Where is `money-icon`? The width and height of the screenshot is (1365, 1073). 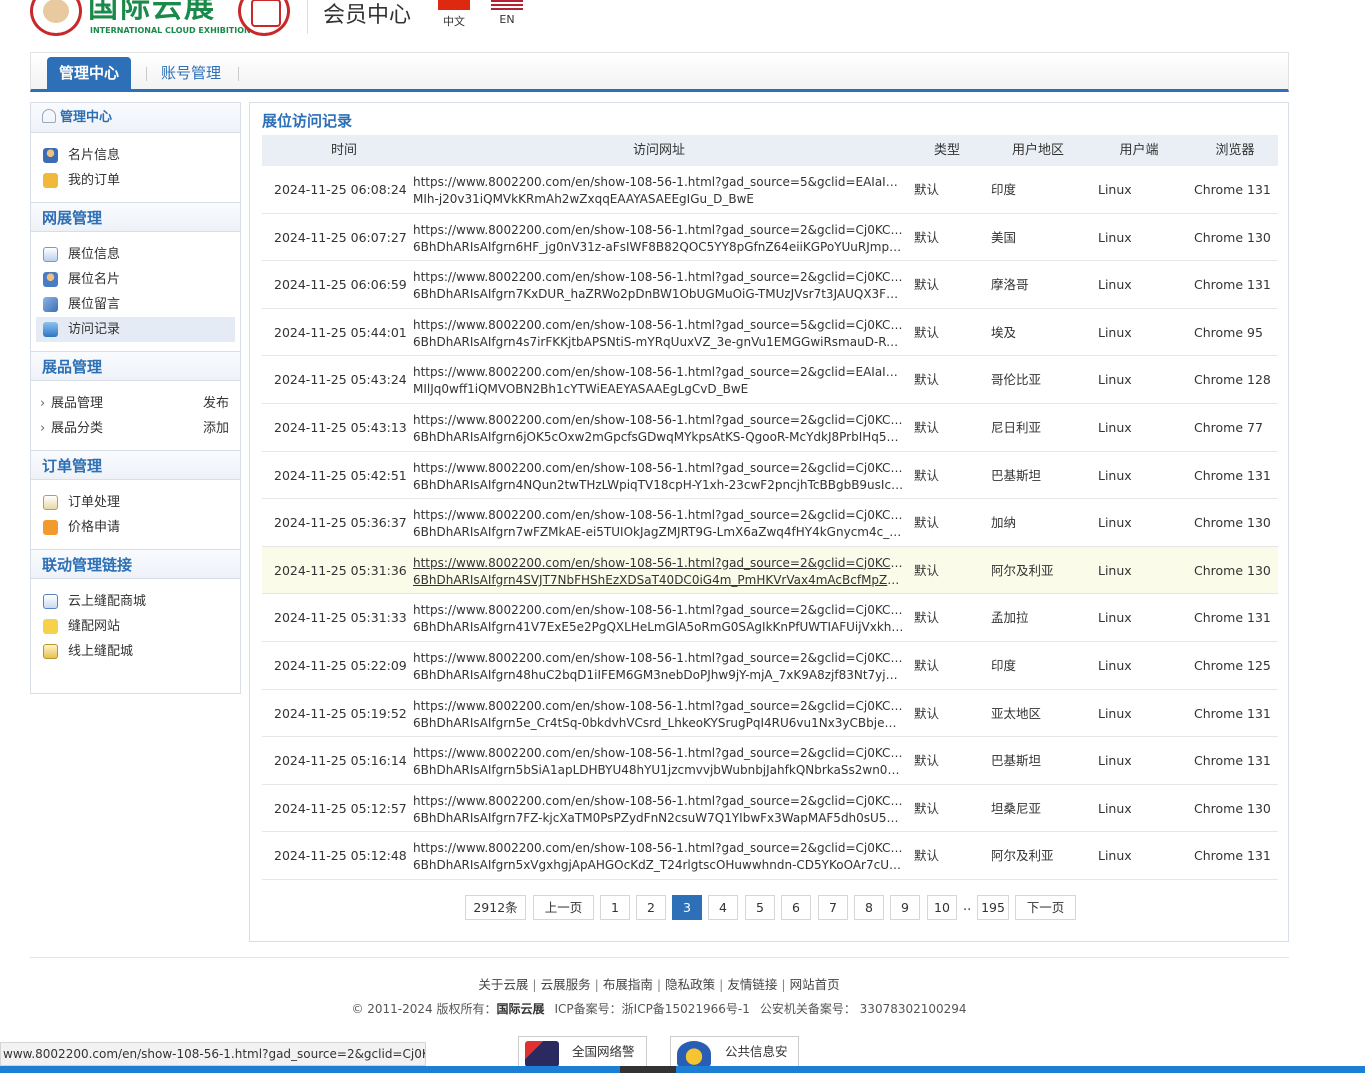
money-icon is located at coordinates (50, 527).